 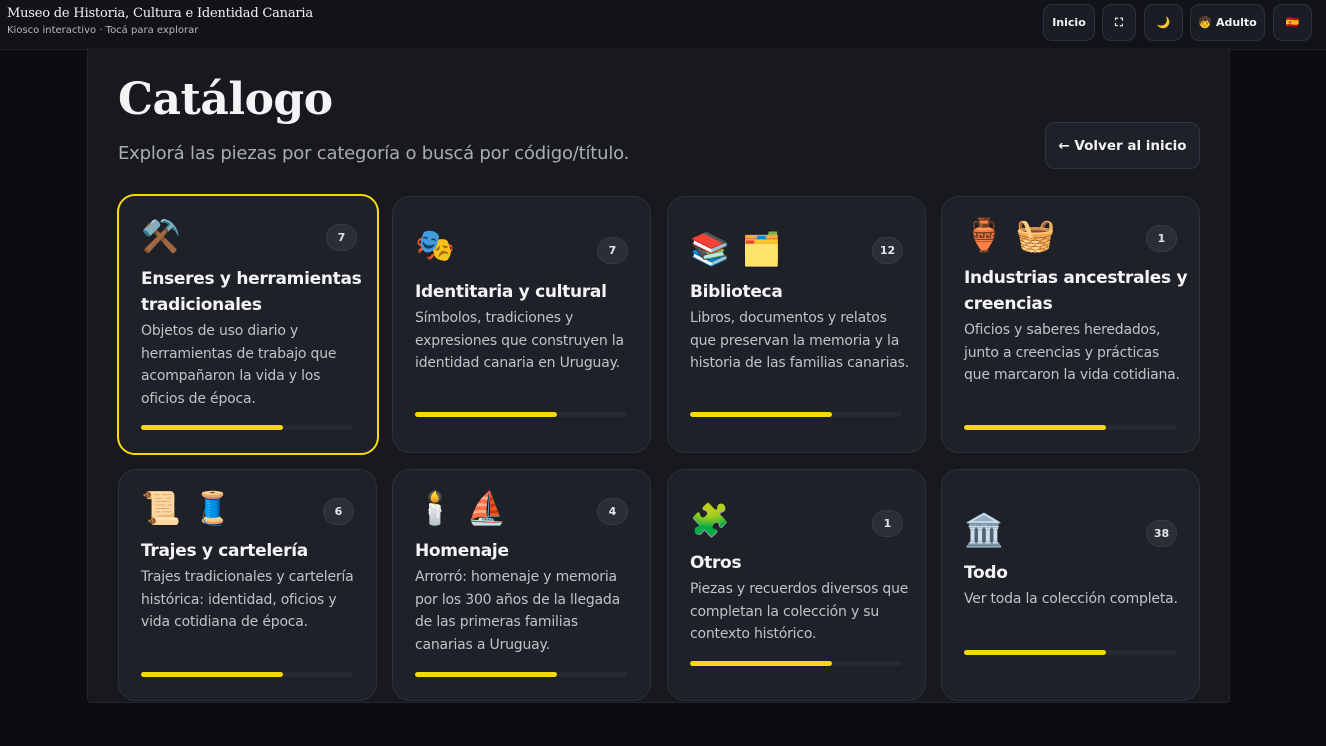 I want to click on museum-building-icon: 🏛️, so click(x=984, y=530).